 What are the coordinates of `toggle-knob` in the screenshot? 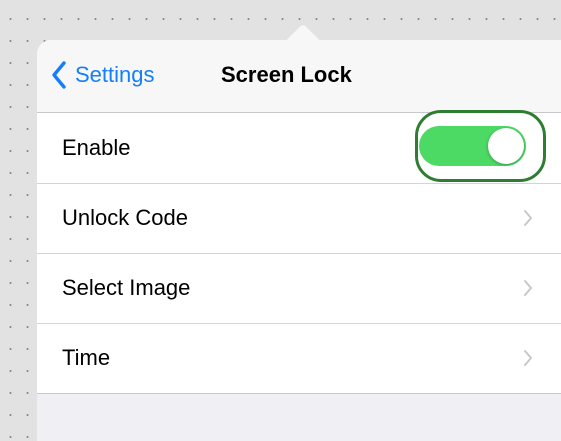 It's located at (506, 146).